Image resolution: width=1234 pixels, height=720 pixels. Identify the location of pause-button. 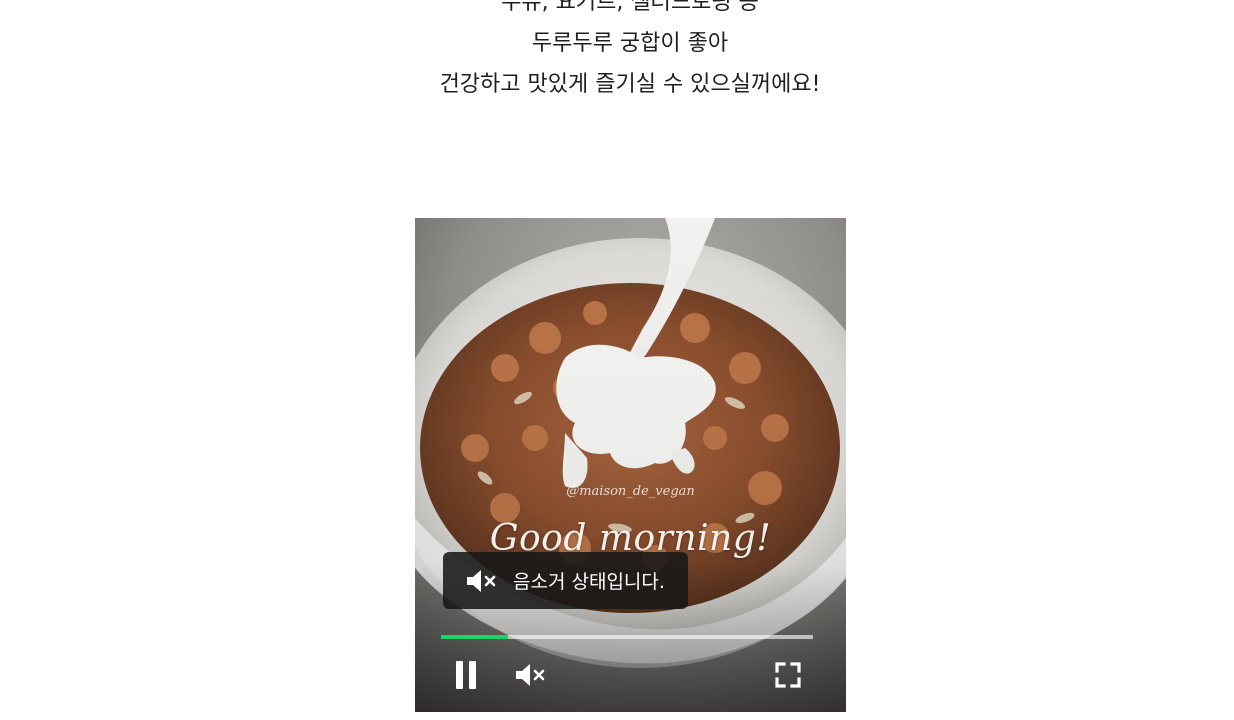
(466, 675).